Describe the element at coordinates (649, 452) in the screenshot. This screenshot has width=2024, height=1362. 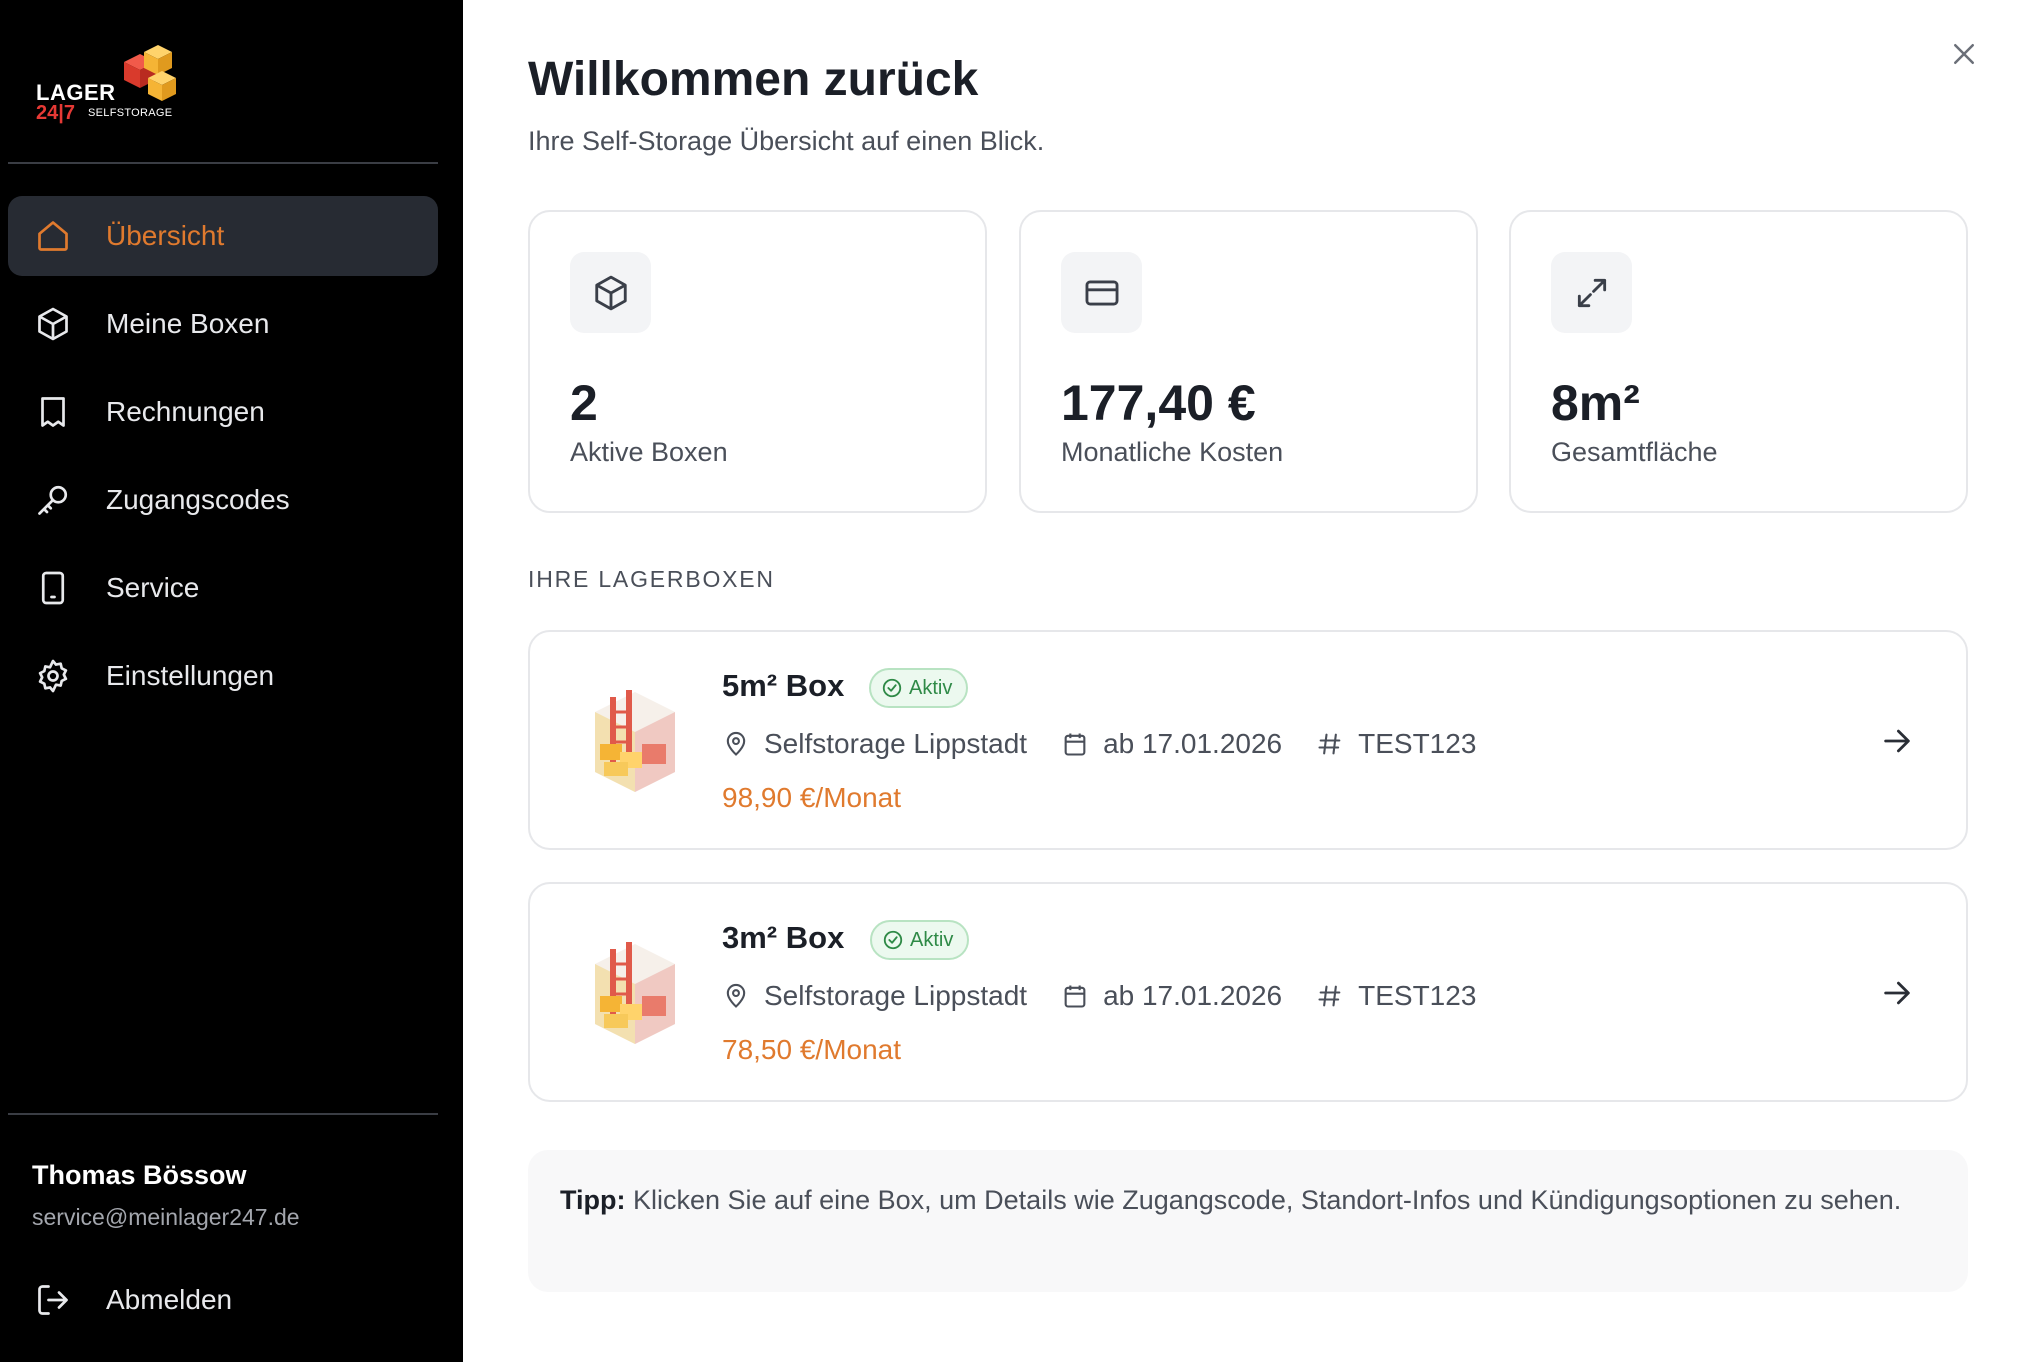
I see `stat-label: Aktive Boxen` at that location.